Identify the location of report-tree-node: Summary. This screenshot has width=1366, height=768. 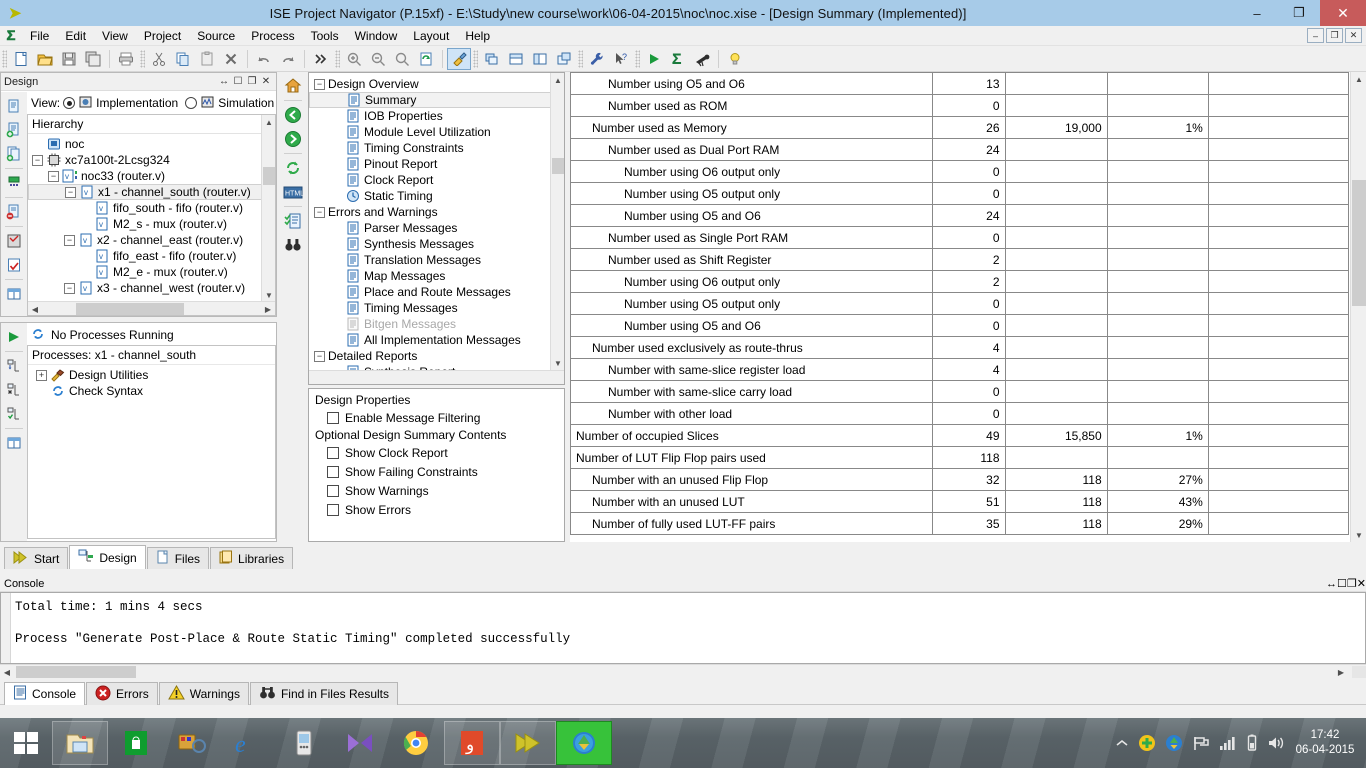
(436, 100).